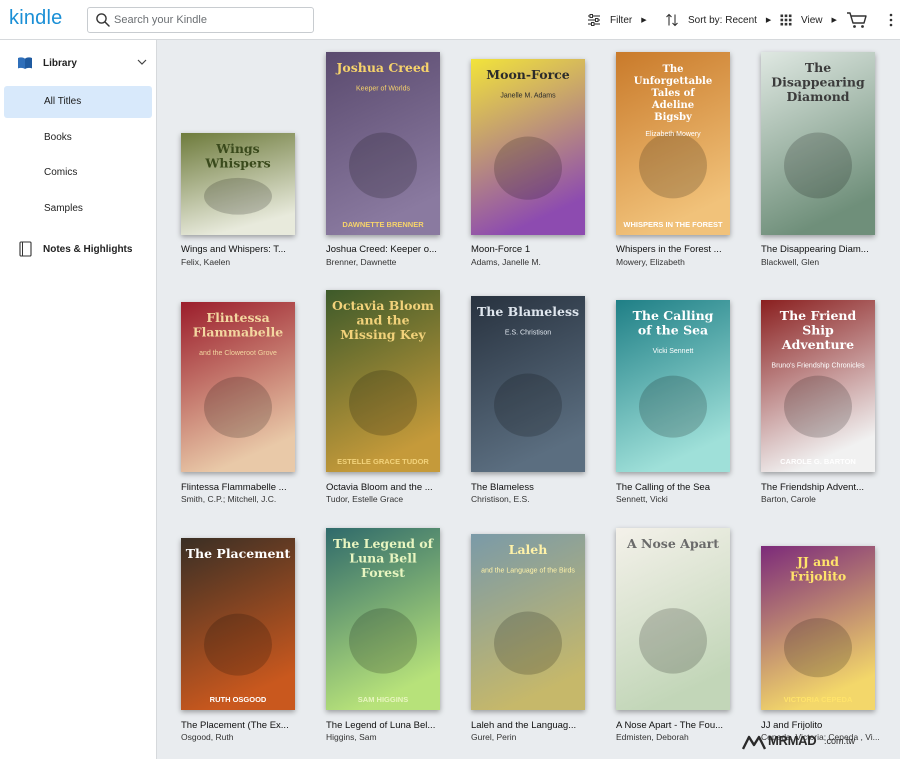 This screenshot has height=759, width=900. What do you see at coordinates (35, 18) in the screenshot?
I see `kindle-logo: kindle` at bounding box center [35, 18].